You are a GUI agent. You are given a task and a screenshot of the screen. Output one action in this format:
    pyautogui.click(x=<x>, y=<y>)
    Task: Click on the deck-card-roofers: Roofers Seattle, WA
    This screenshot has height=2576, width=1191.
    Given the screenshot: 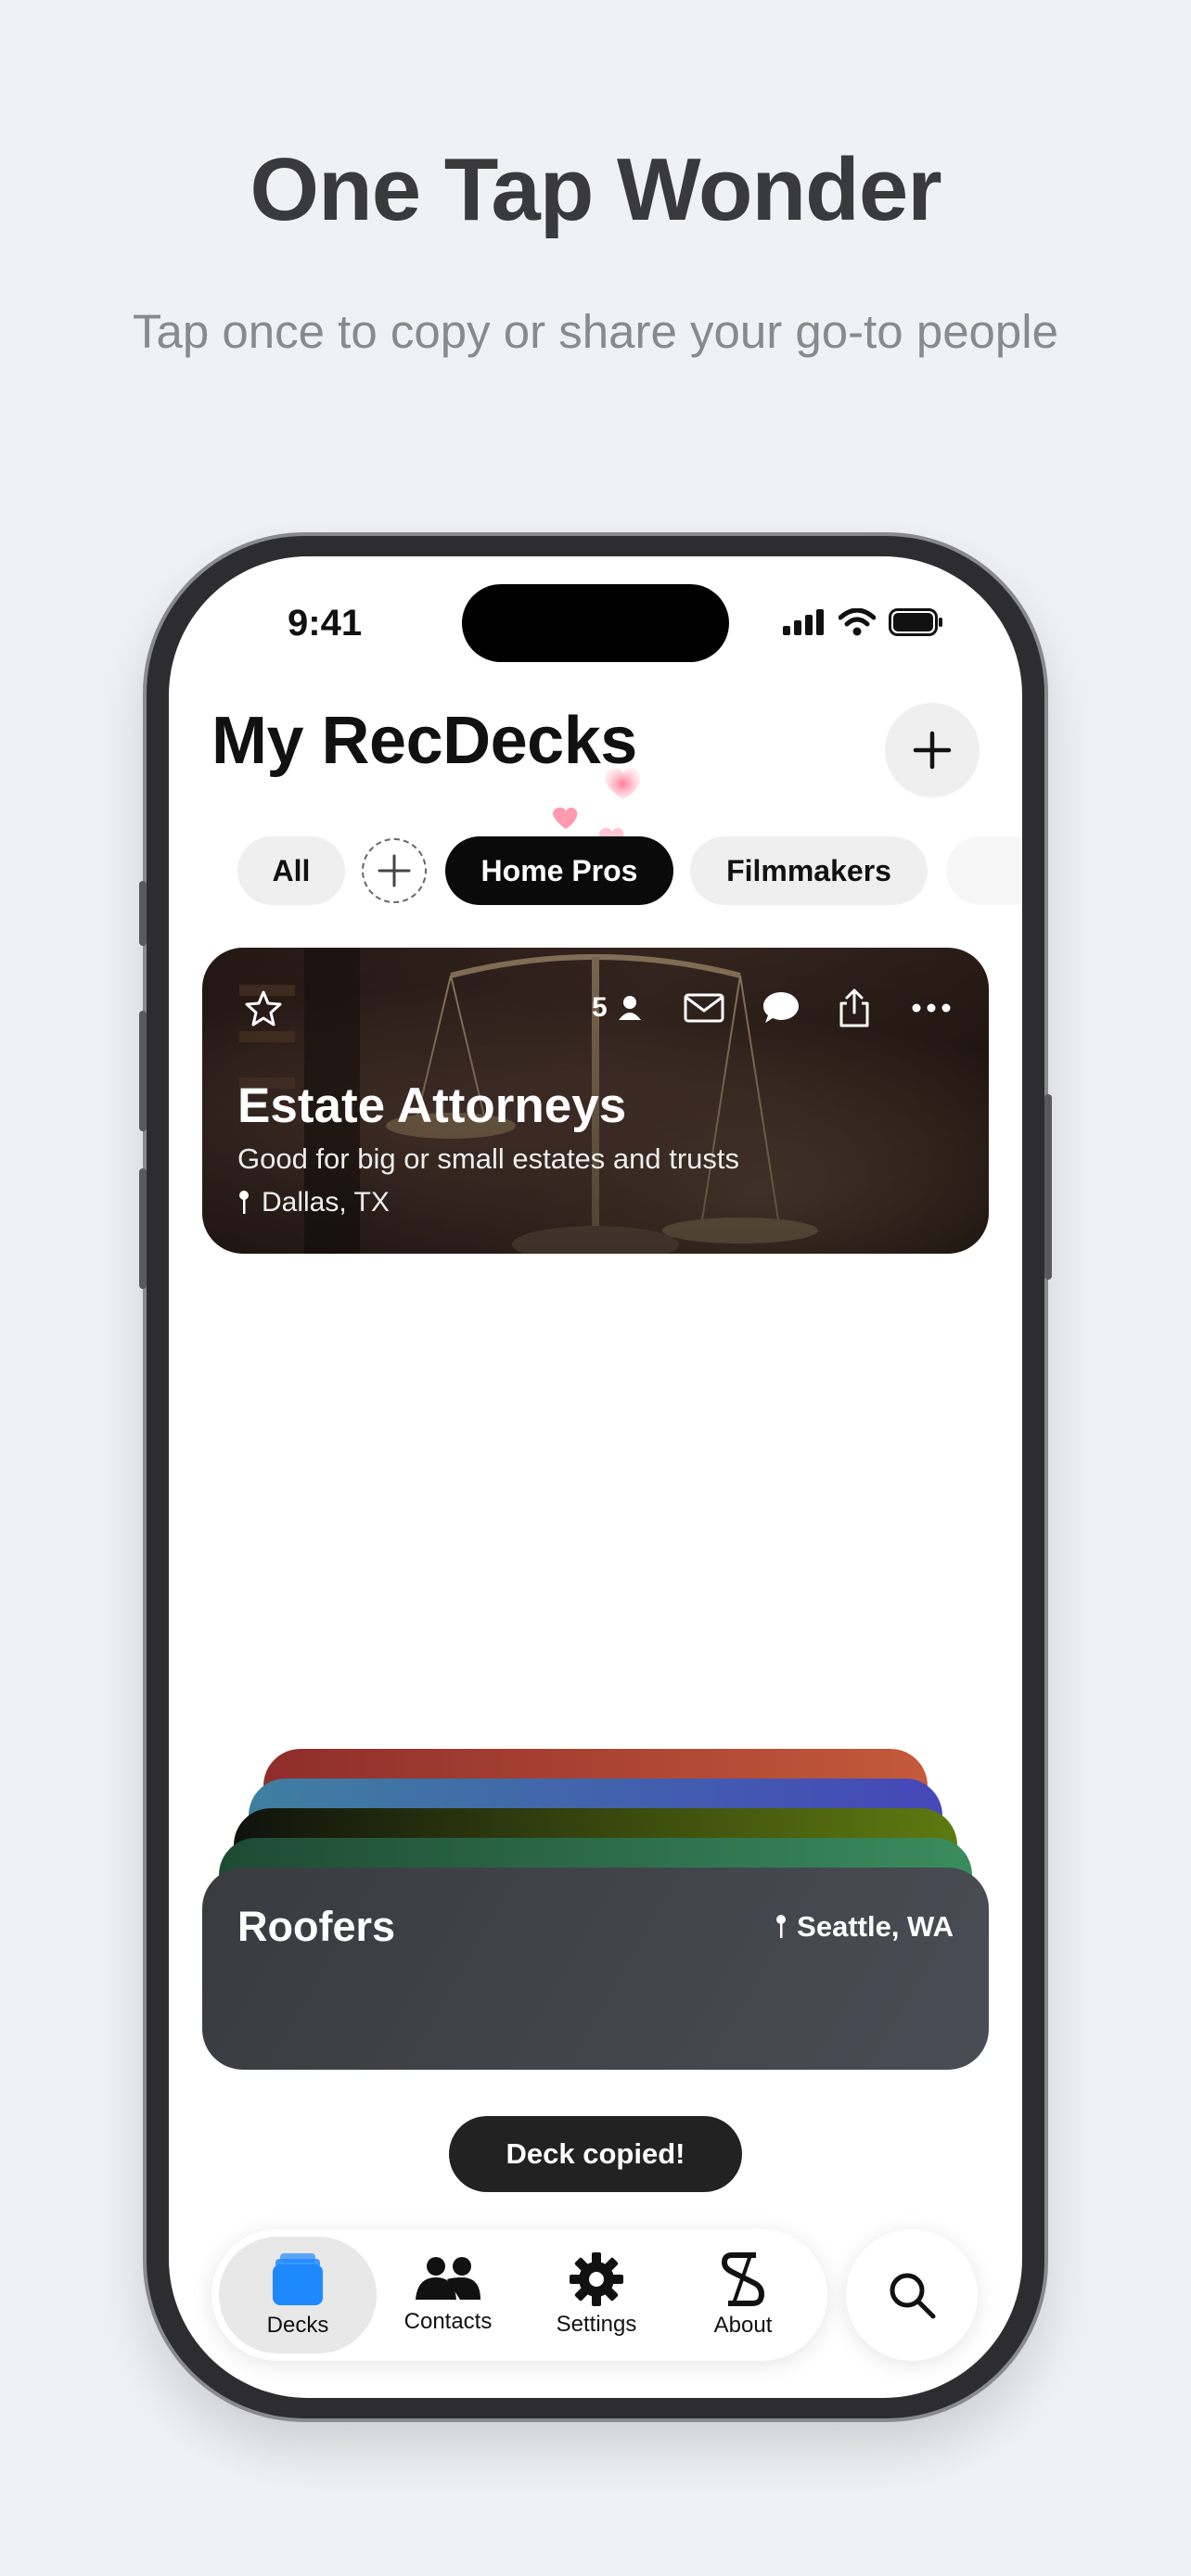 What is the action you would take?
    pyautogui.click(x=595, y=1969)
    